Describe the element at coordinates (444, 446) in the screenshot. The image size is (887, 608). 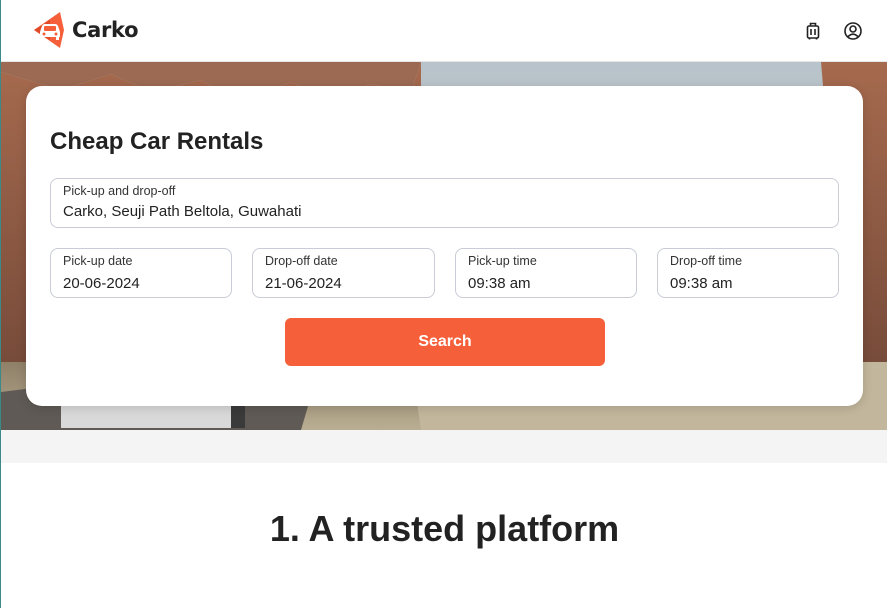
I see `section-divider` at that location.